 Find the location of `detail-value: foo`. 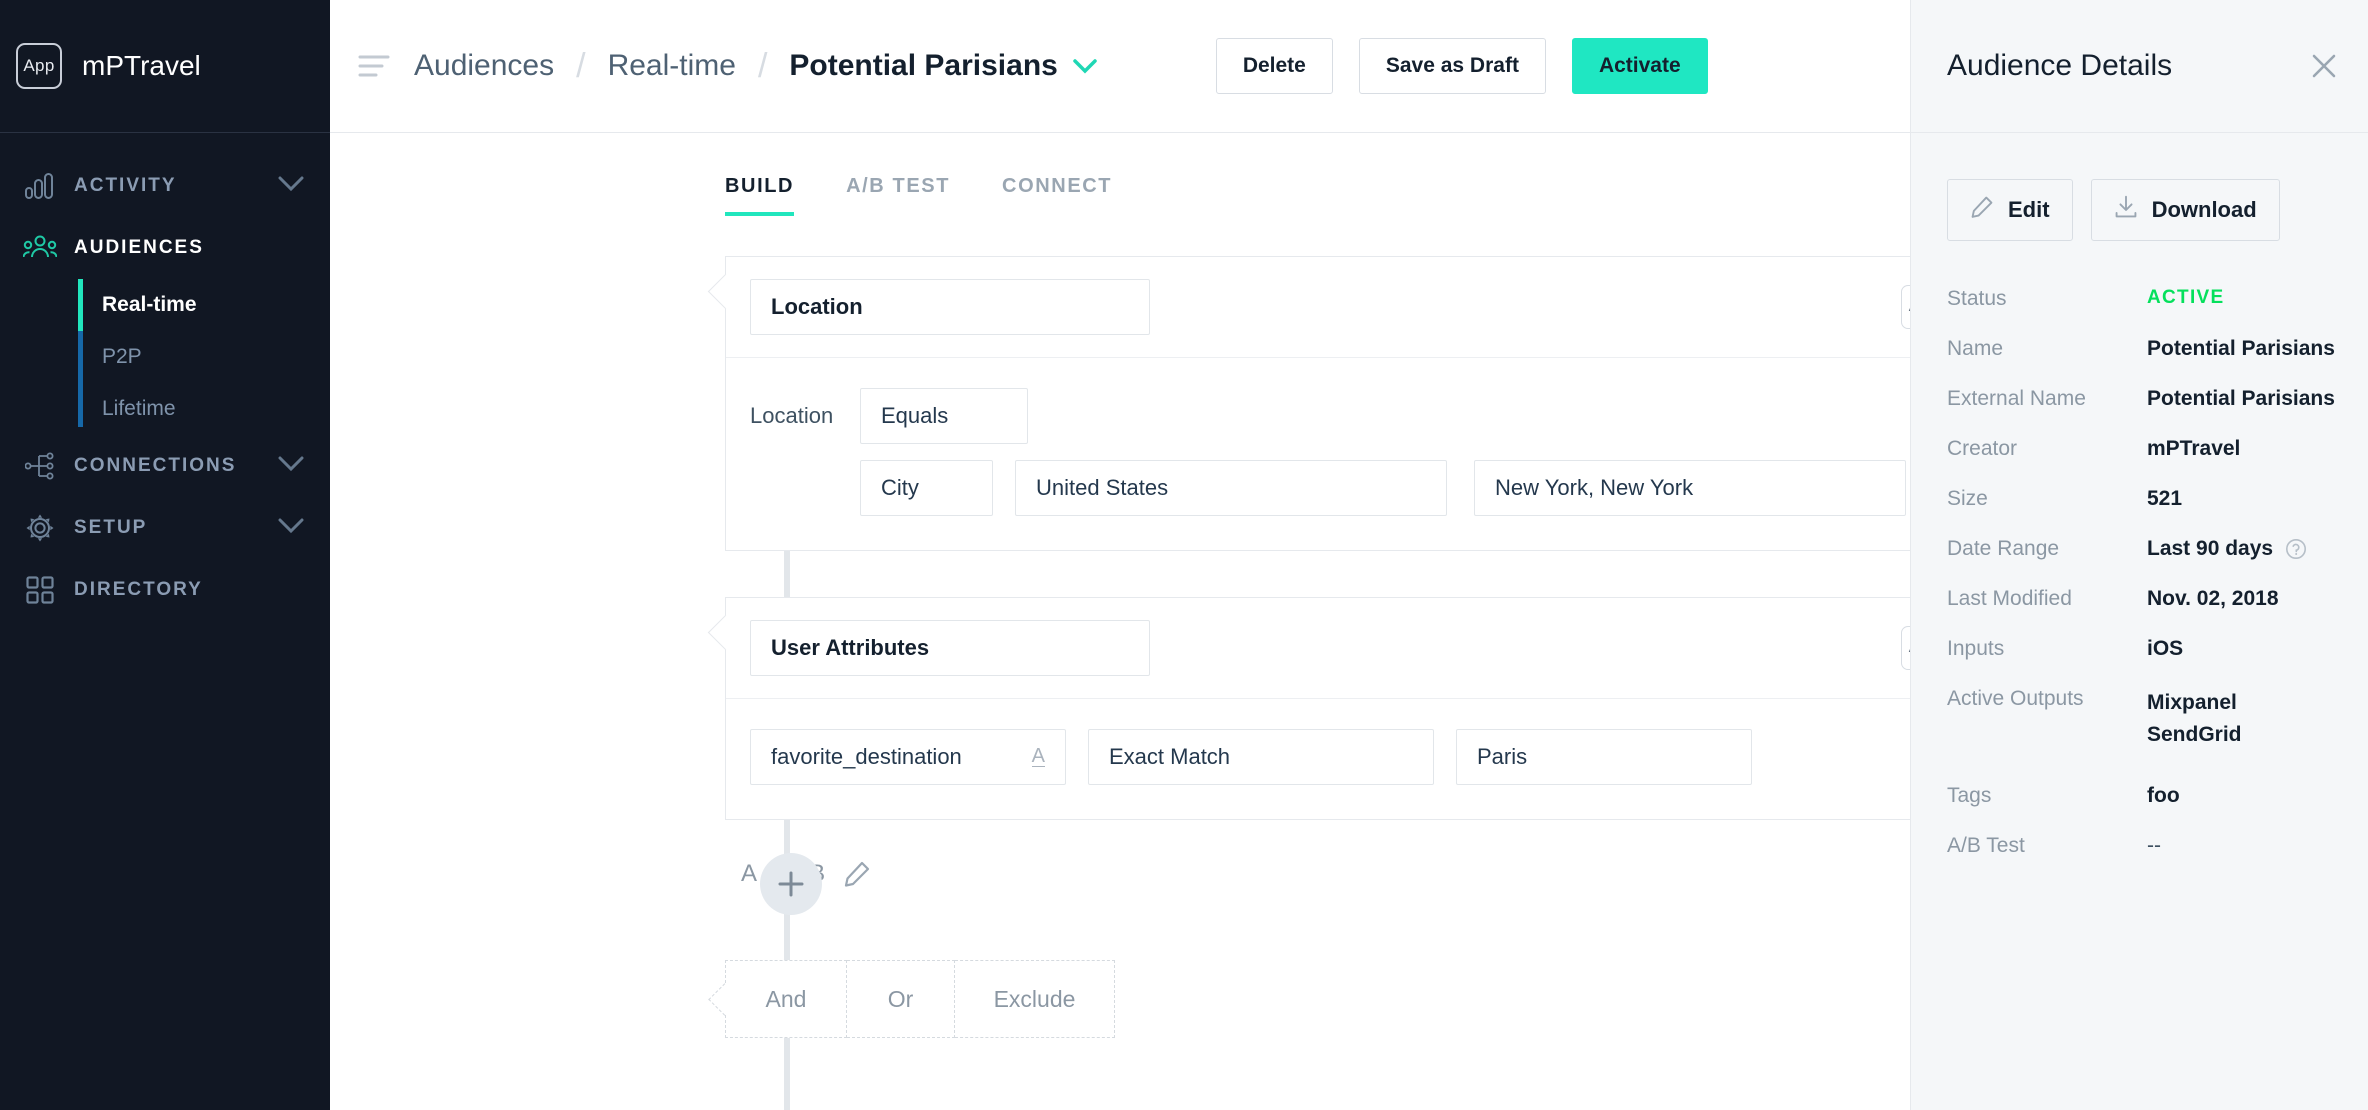

detail-value: foo is located at coordinates (2163, 795).